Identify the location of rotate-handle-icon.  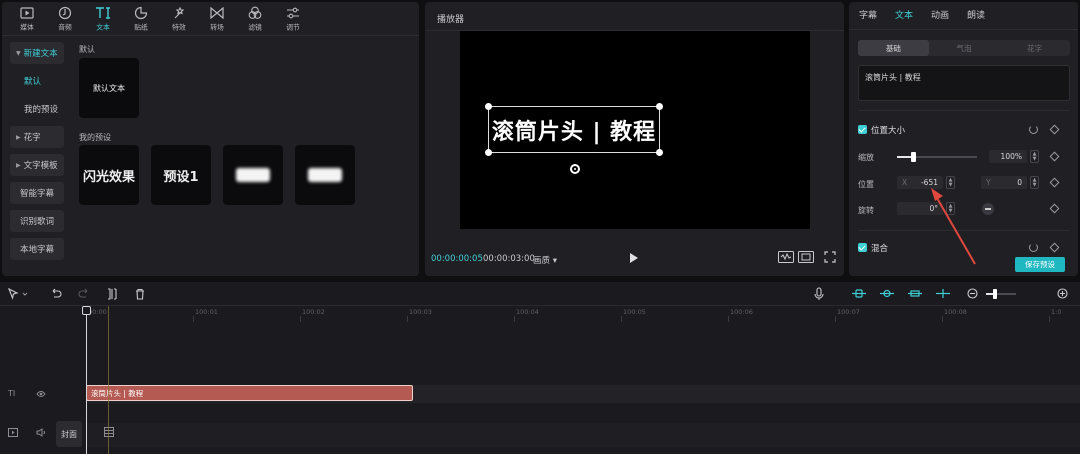
(575, 169).